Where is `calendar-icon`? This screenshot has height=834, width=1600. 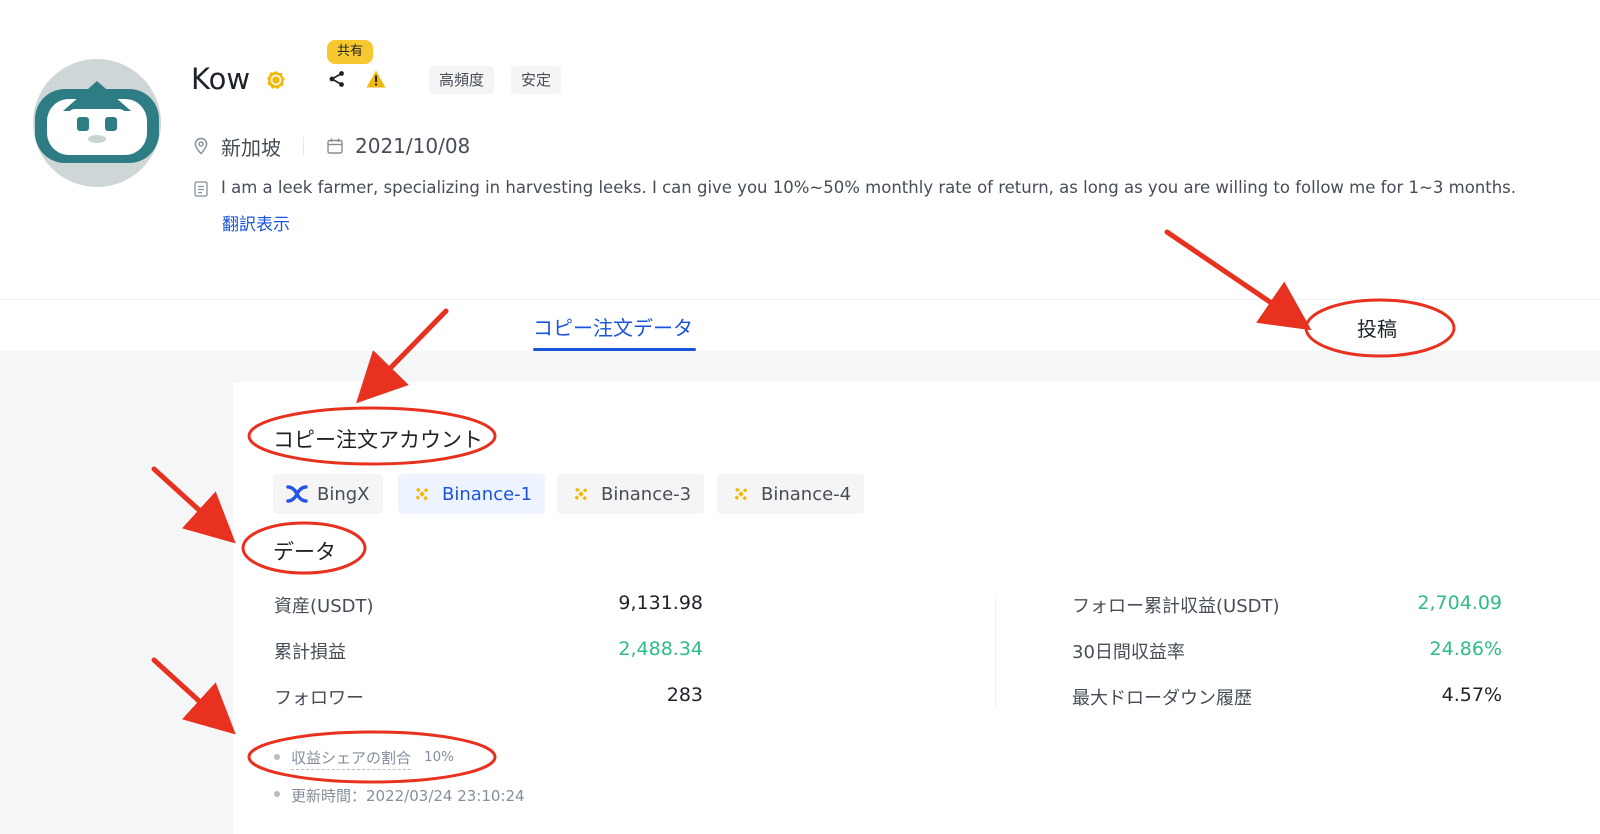 calendar-icon is located at coordinates (335, 146).